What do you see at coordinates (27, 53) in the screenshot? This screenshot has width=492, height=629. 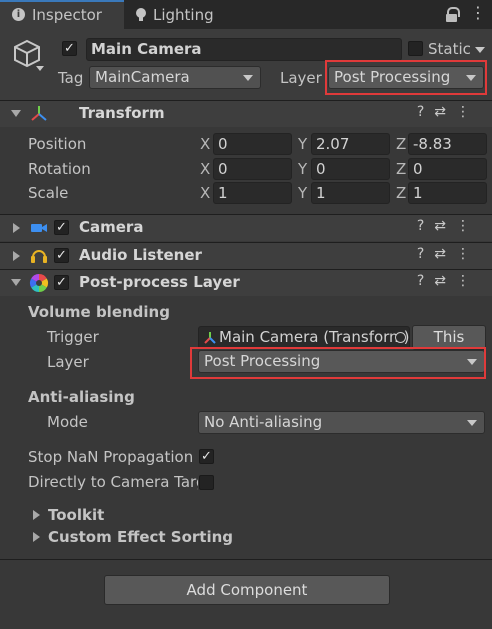 I see `gameobject-cube-icon` at bounding box center [27, 53].